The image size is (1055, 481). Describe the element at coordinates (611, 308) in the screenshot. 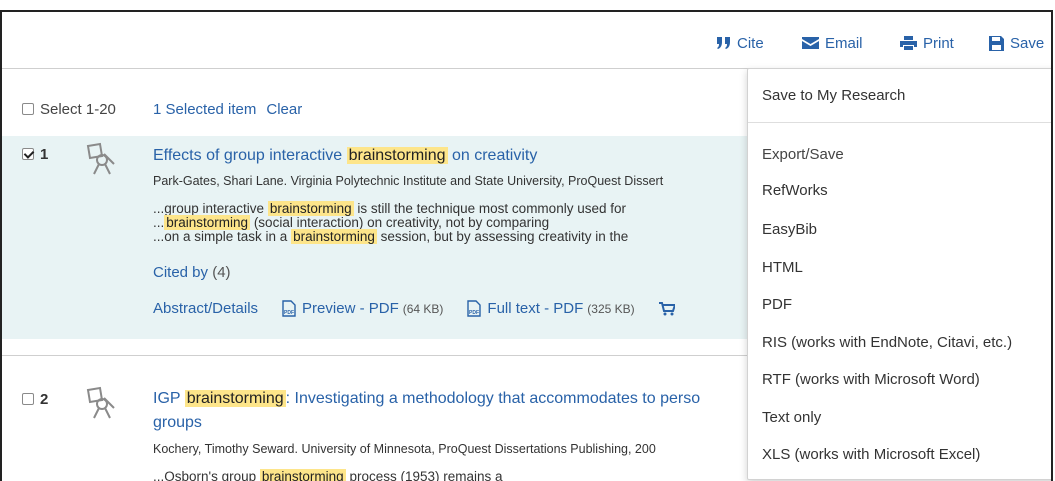

I see `full-text-pdf-size: (325 KB)` at that location.